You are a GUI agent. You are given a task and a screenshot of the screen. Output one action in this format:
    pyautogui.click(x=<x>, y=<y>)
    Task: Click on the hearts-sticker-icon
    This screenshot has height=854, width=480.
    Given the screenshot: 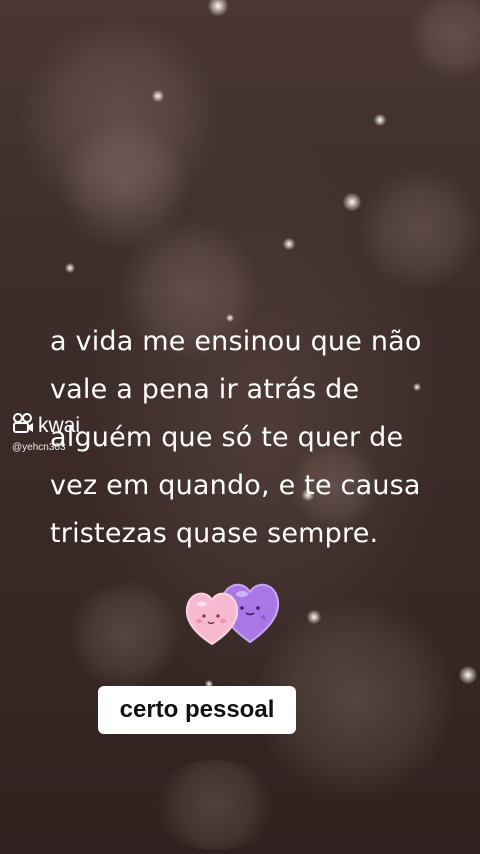 What is the action you would take?
    pyautogui.click(x=234, y=613)
    